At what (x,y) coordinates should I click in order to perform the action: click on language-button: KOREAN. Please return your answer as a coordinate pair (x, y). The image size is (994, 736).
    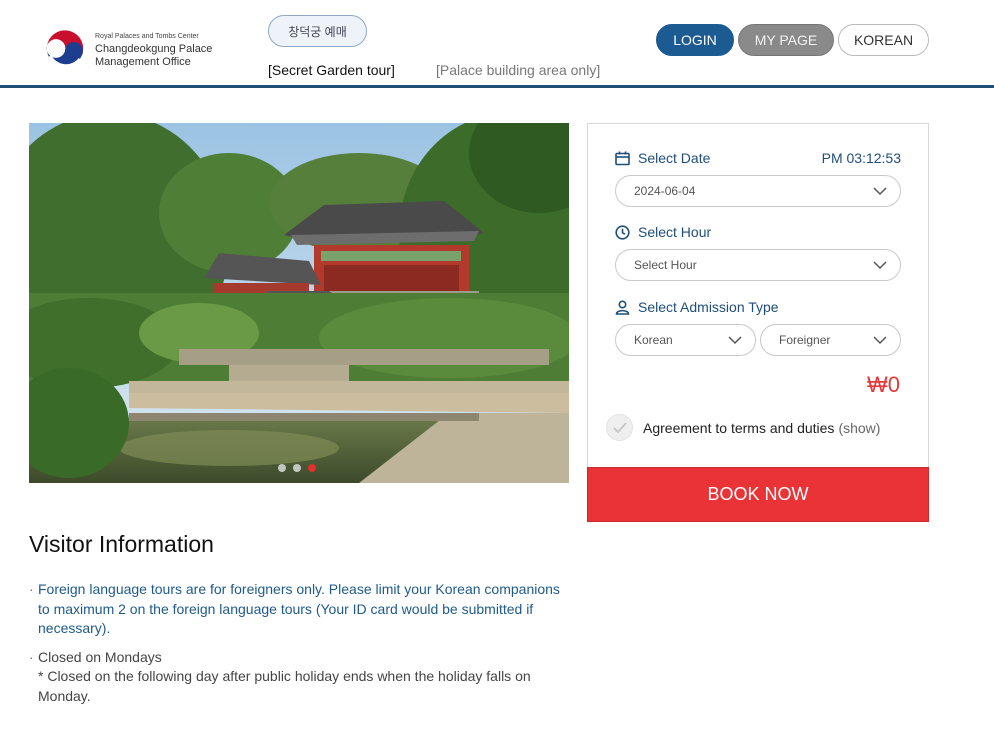
    Looking at the image, I should click on (883, 40).